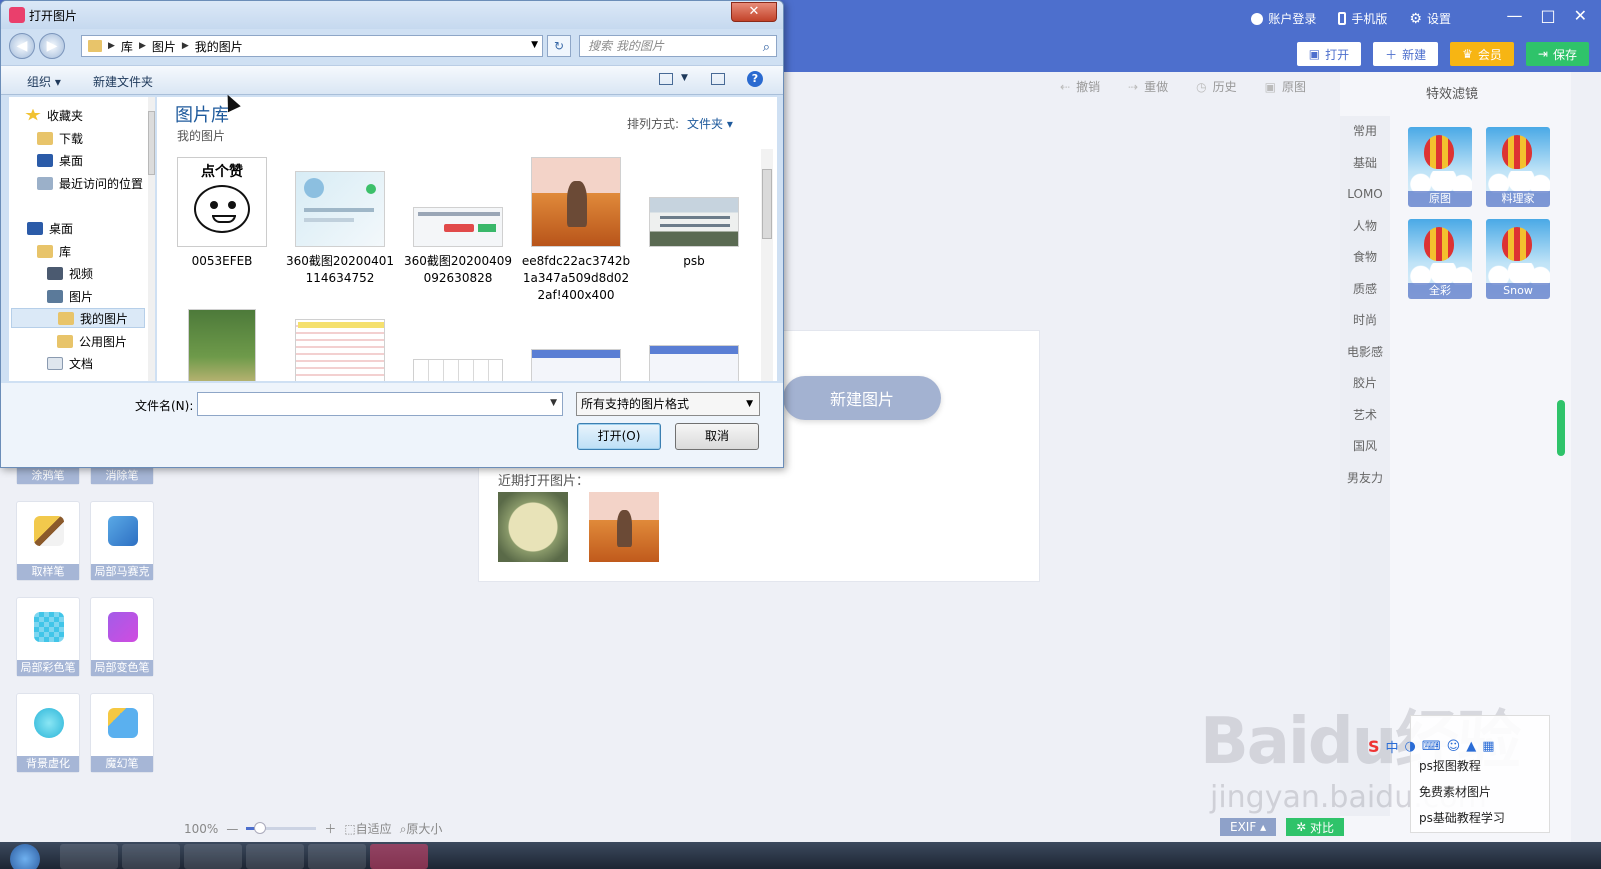  I want to click on keyboard-icon: ⌨, so click(1431, 746).